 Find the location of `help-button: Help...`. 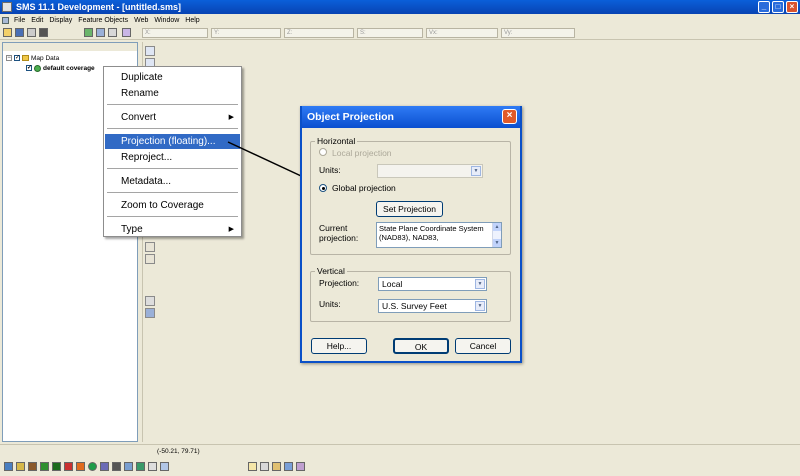

help-button: Help... is located at coordinates (339, 346).